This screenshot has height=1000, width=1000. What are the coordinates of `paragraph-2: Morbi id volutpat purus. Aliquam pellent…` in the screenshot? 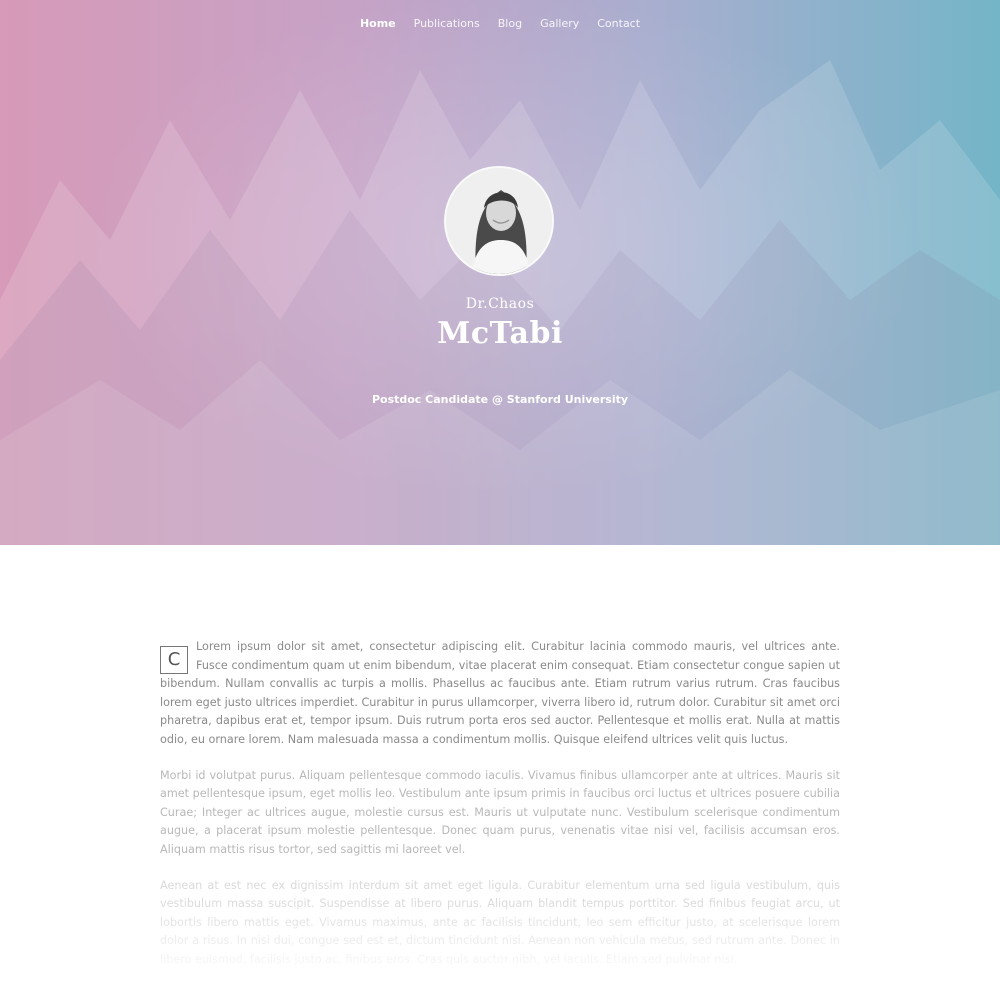 It's located at (500, 812).